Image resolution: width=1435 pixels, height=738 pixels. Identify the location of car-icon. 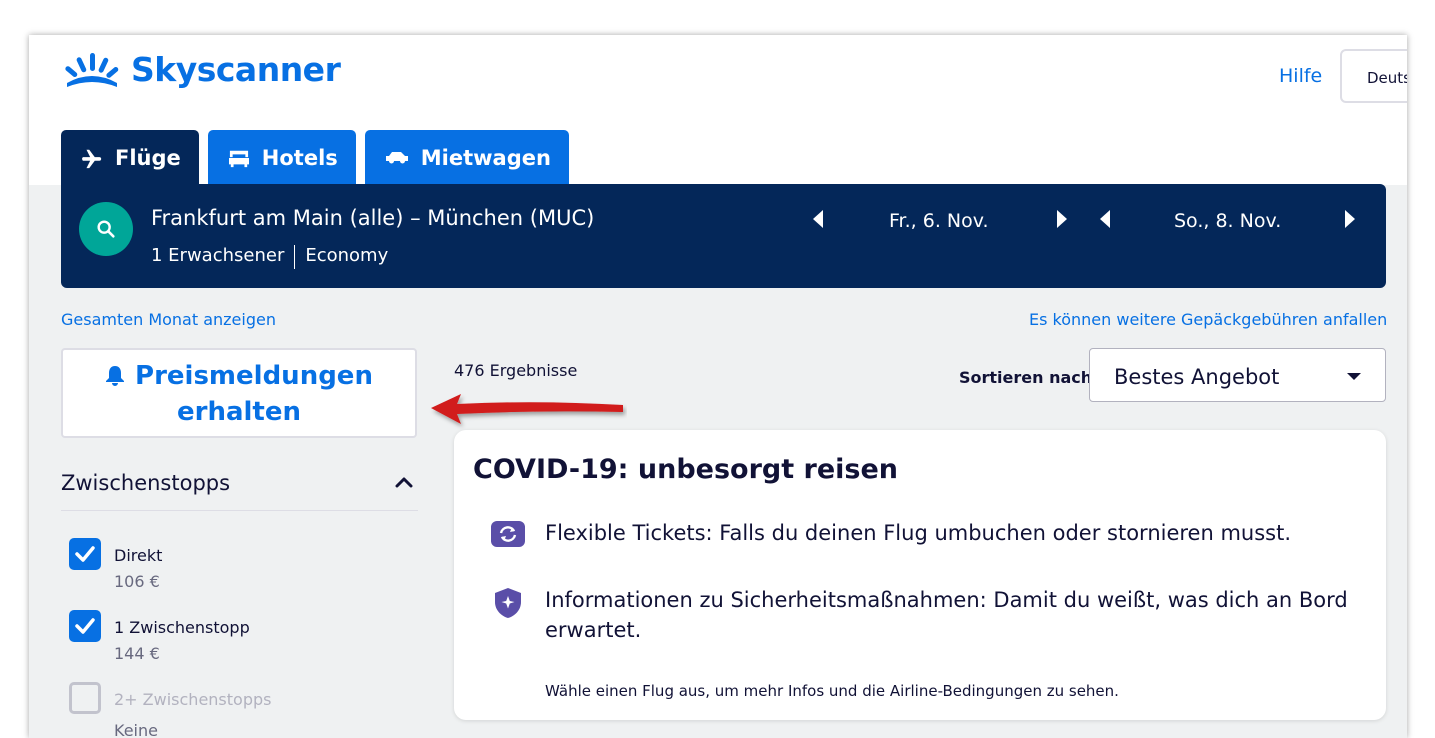
(396, 157).